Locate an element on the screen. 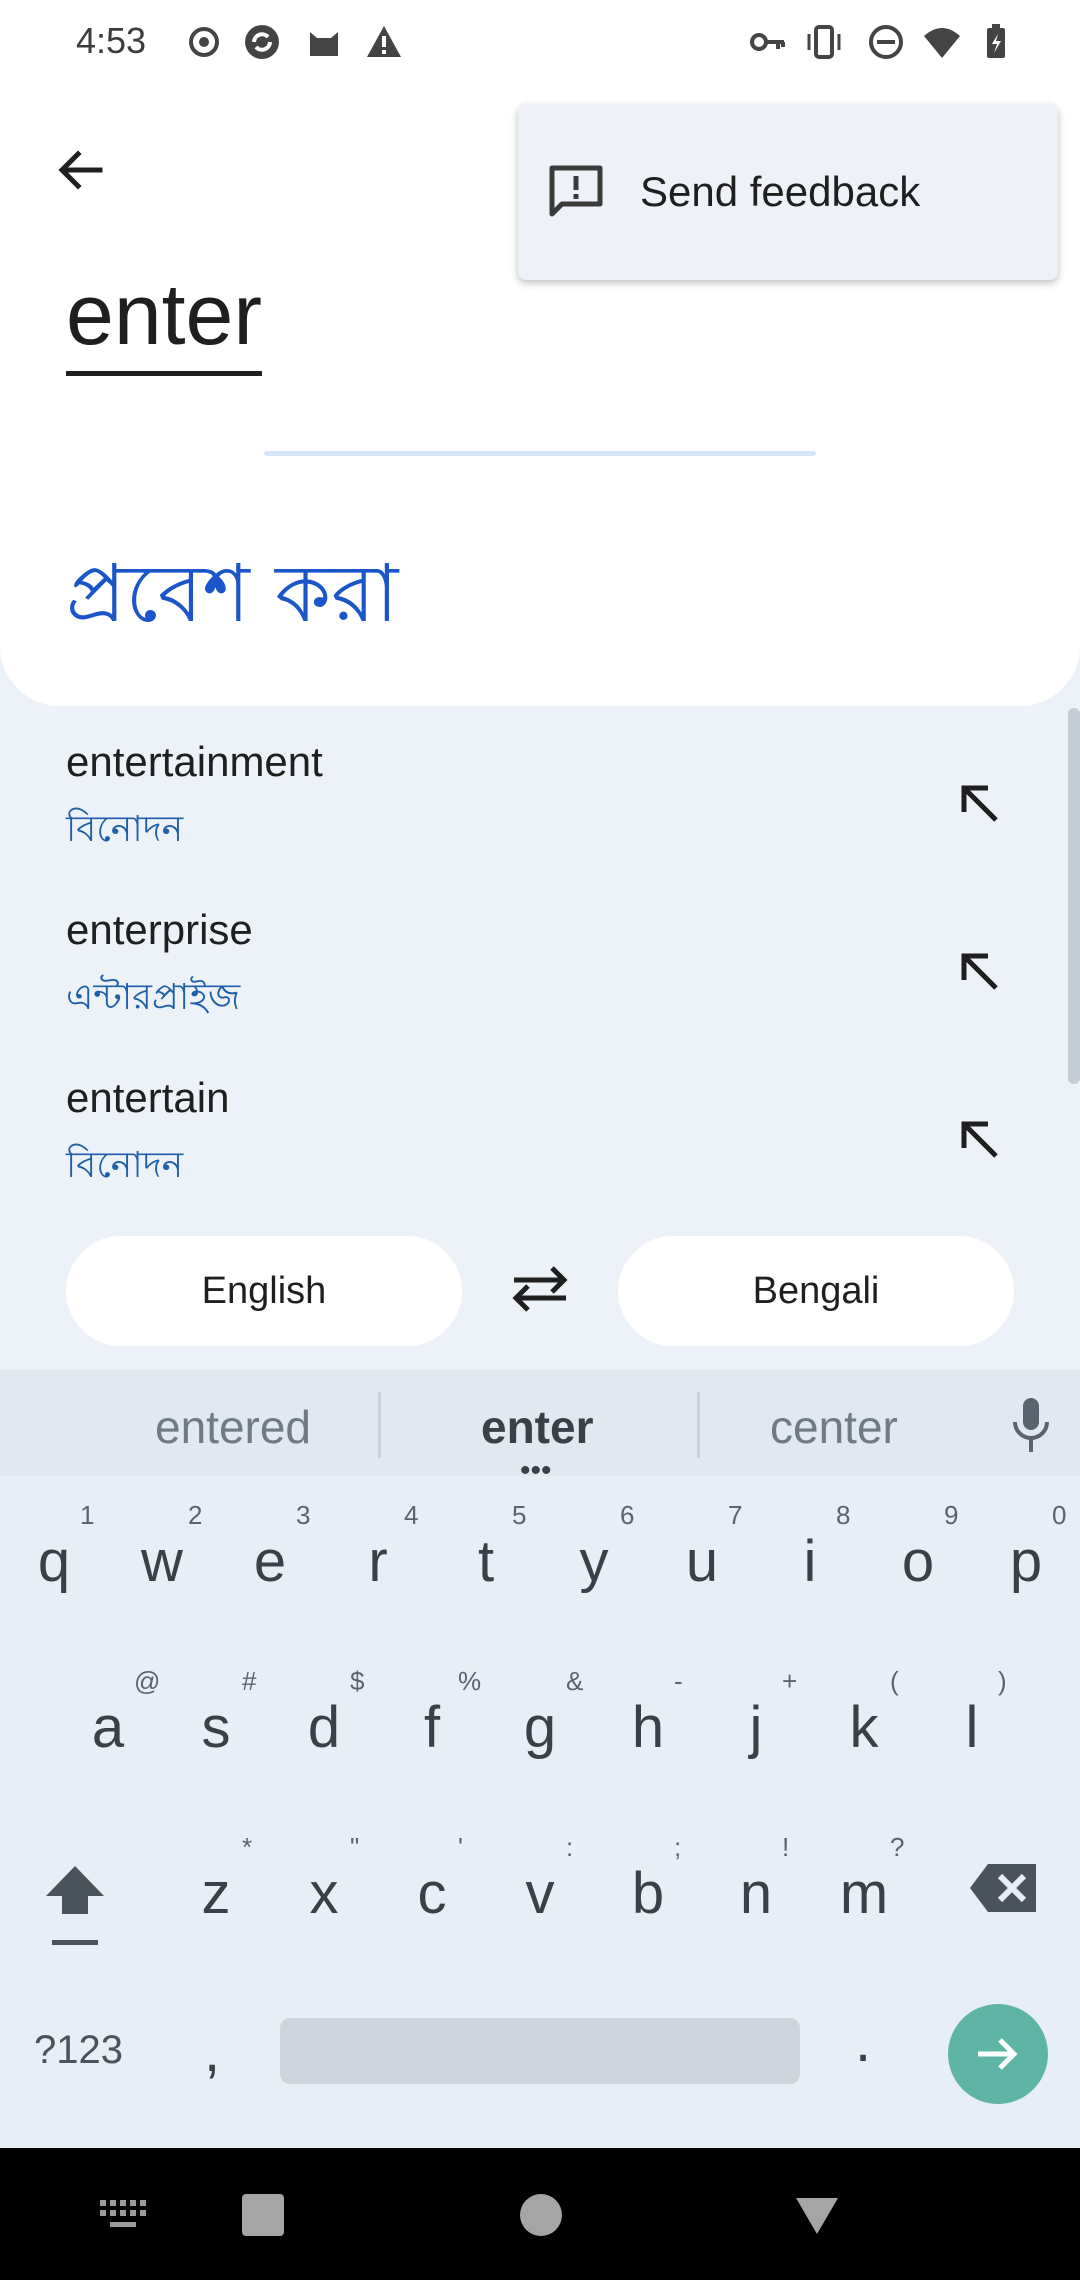 The height and width of the screenshot is (2280, 1080). suggestion-word: enterprise is located at coordinates (159, 929).